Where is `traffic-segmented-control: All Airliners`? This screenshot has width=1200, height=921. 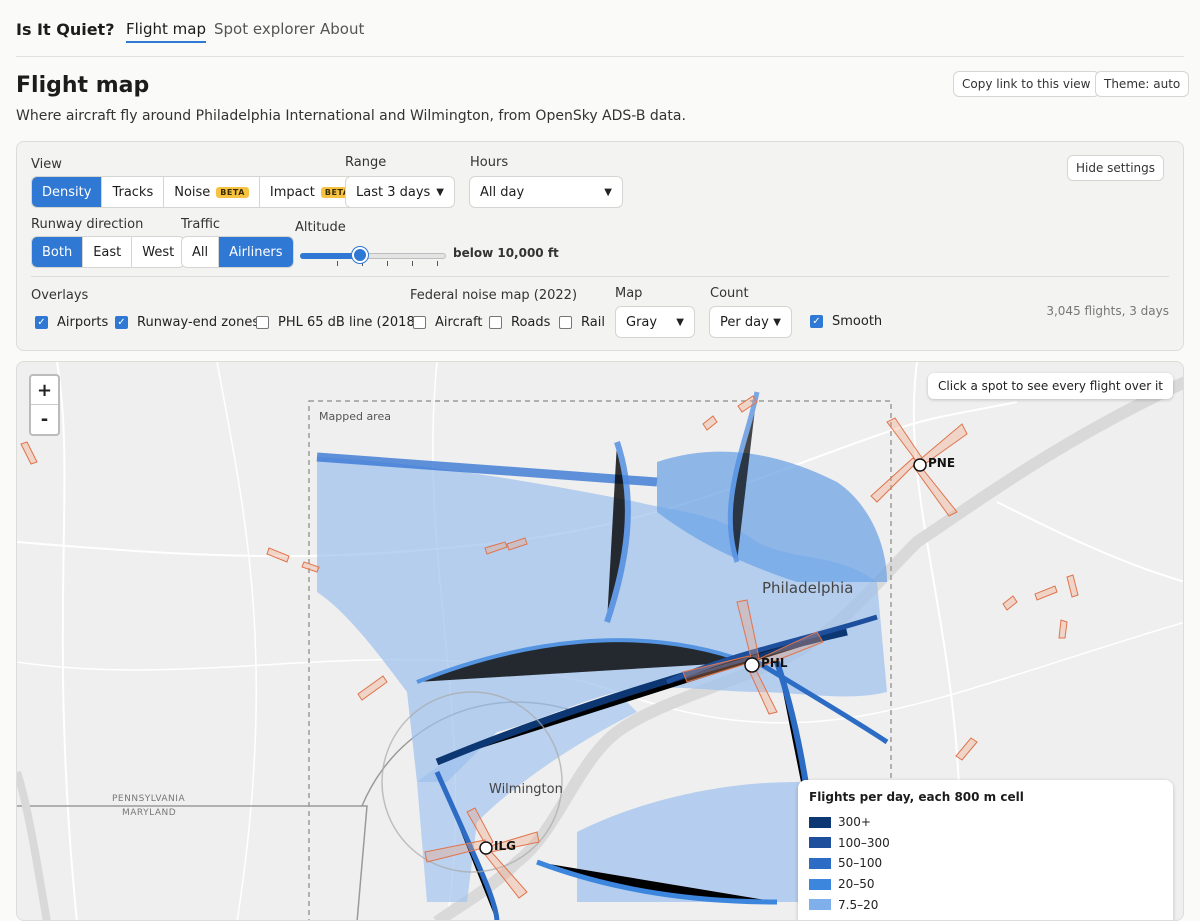 traffic-segmented-control: All Airliners is located at coordinates (237, 252).